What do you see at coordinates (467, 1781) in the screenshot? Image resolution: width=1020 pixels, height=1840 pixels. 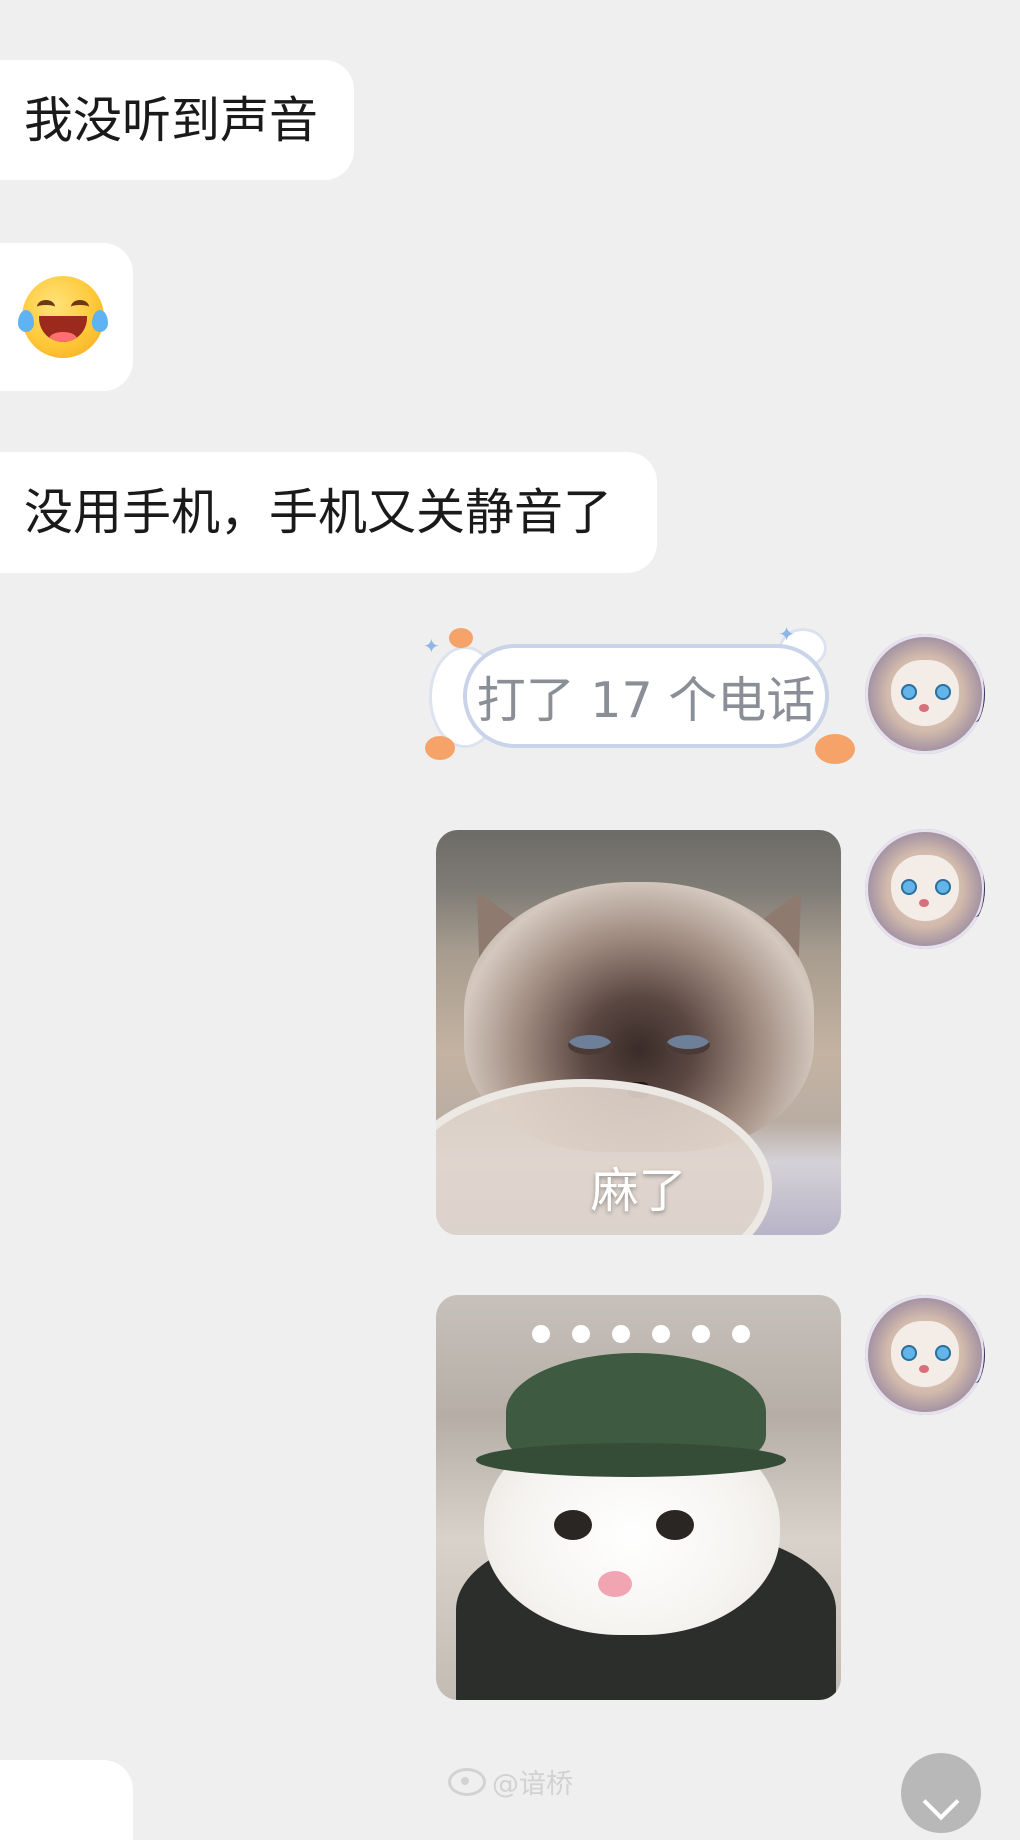 I see `weibo-icon` at bounding box center [467, 1781].